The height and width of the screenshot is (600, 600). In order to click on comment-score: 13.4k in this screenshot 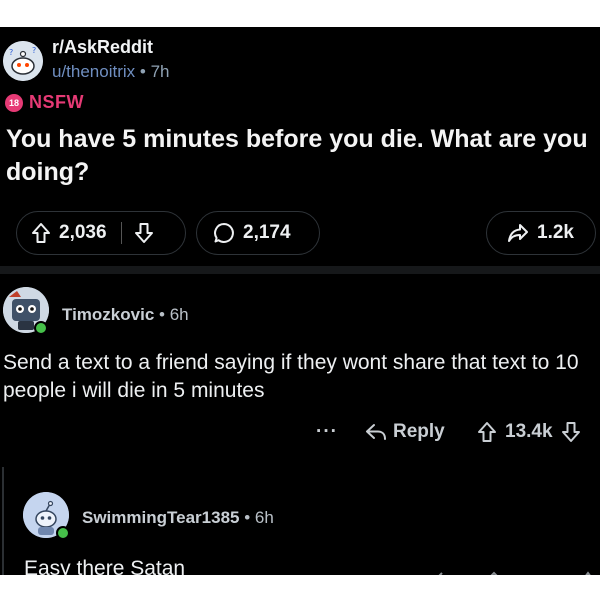, I will do `click(529, 431)`.